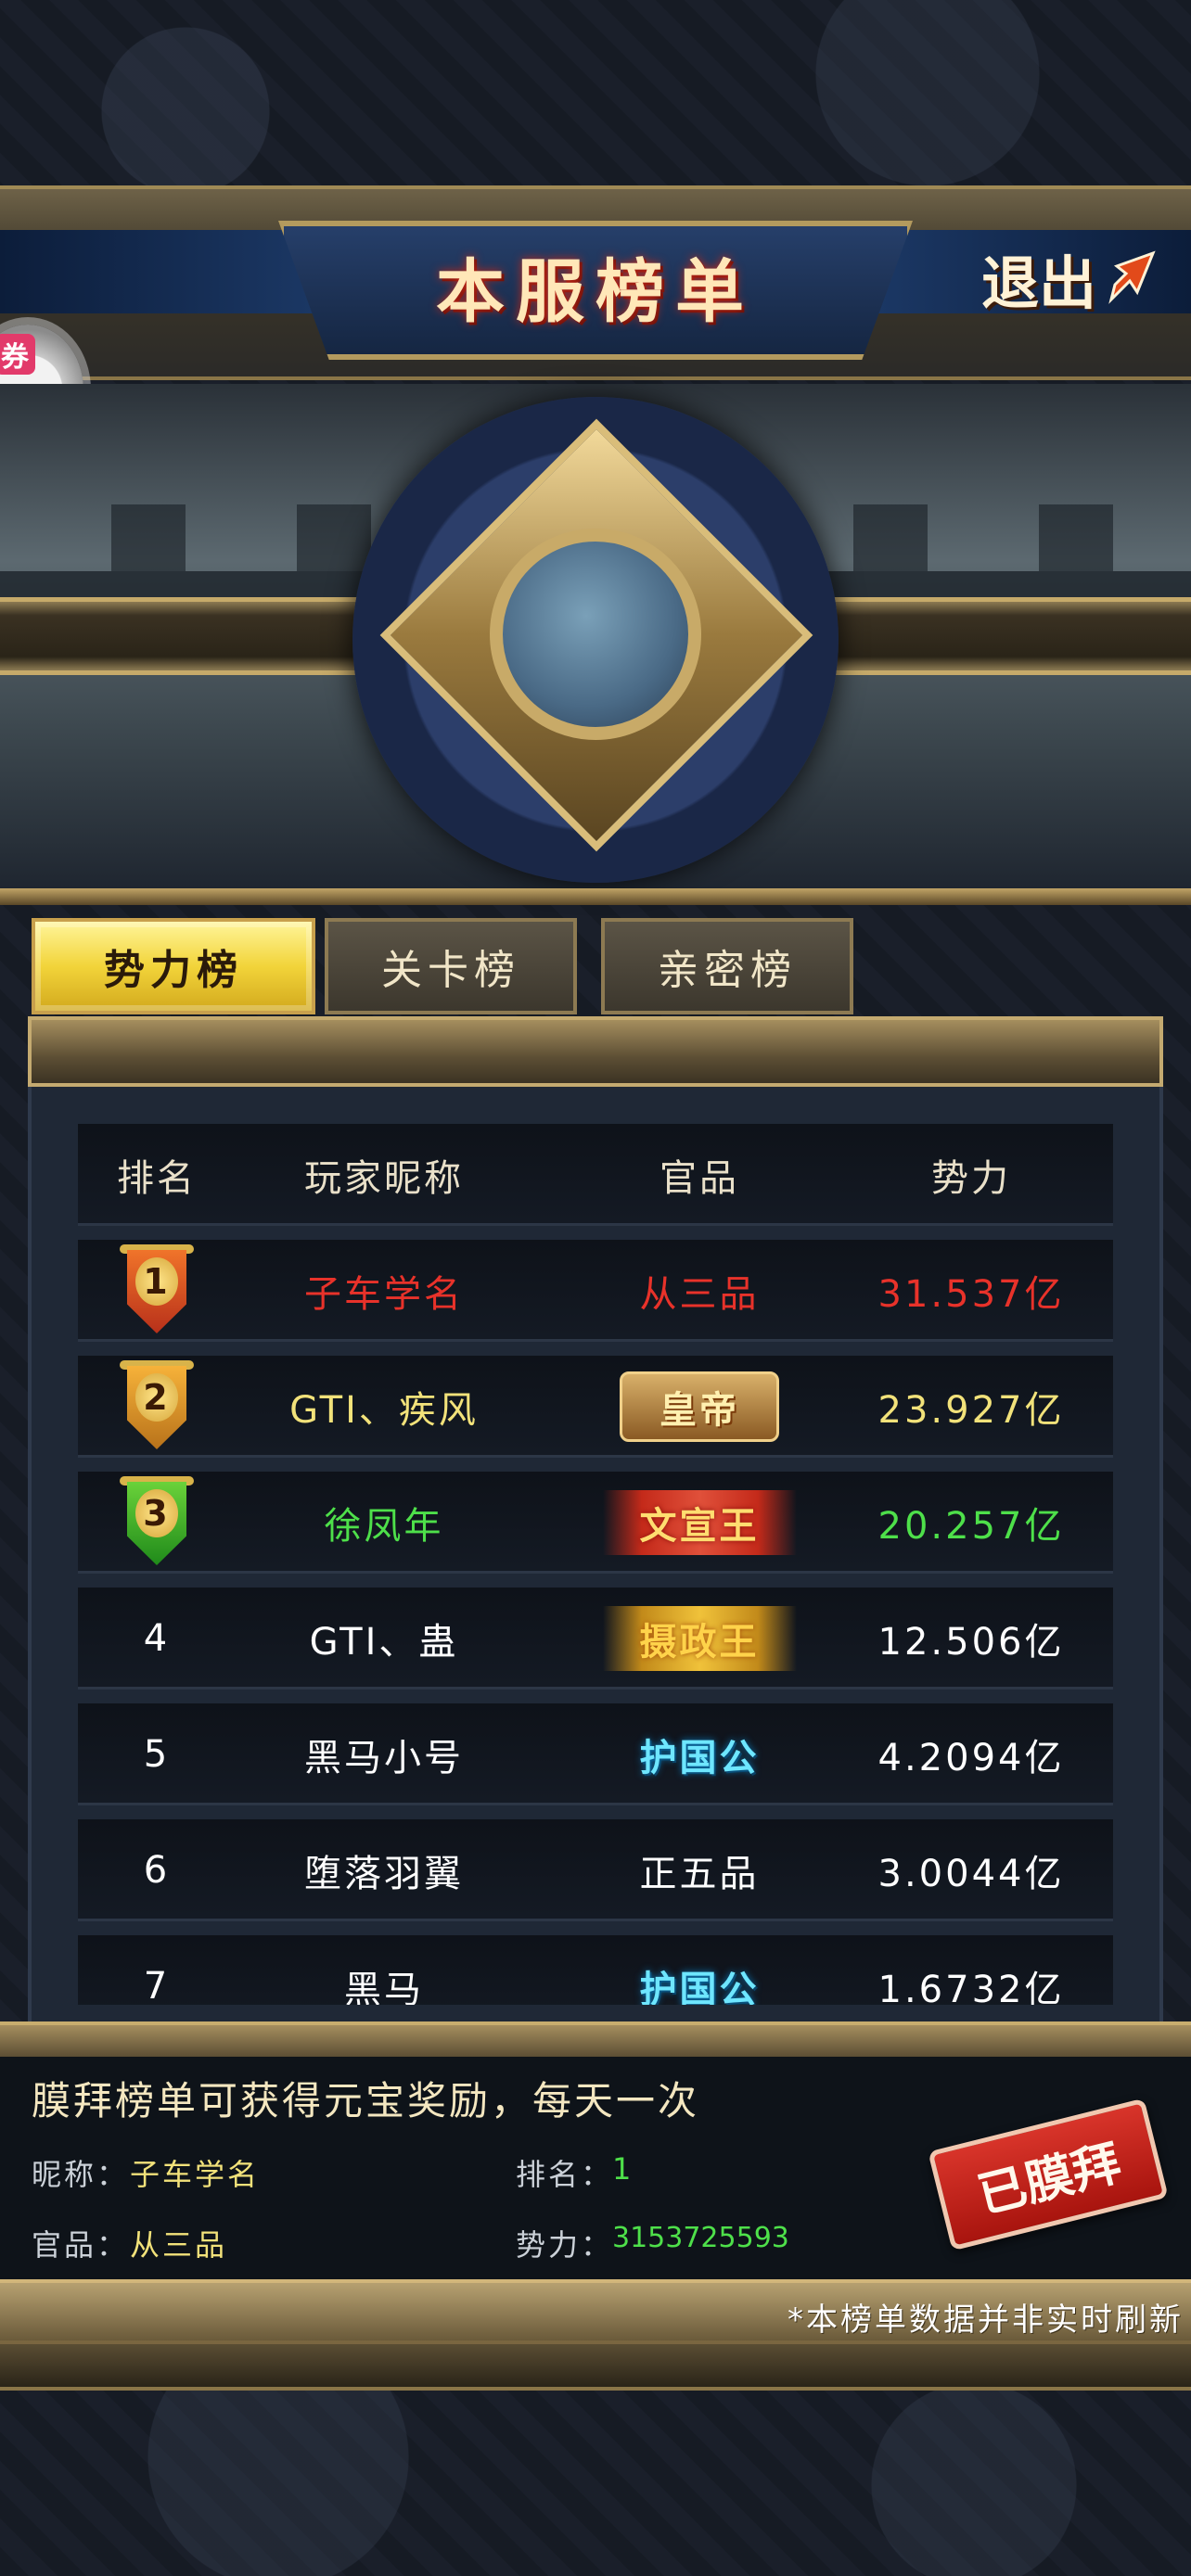  Describe the element at coordinates (727, 966) in the screenshot. I see `tab-intimacy: 亲密榜` at that location.